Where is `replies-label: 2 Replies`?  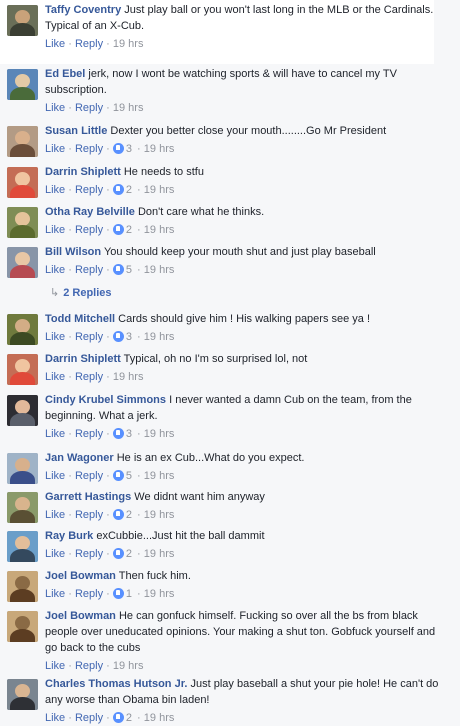
replies-label: 2 Replies is located at coordinates (87, 293).